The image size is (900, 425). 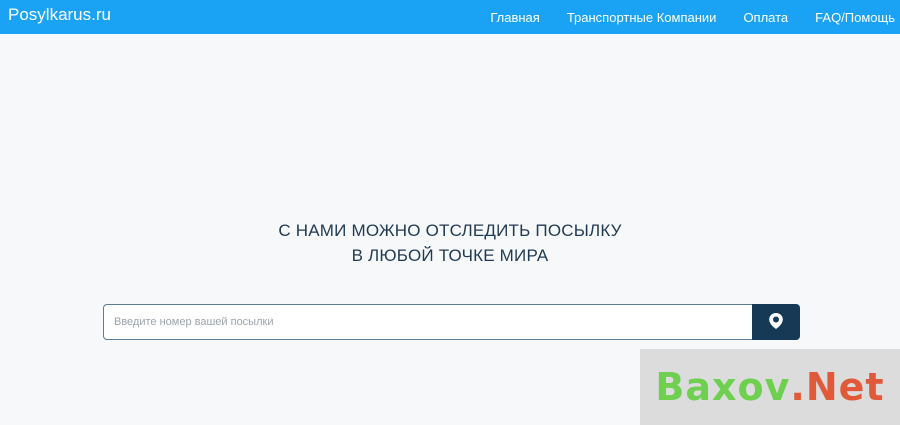 I want to click on watermark-logo: Baxov .Net, so click(x=770, y=387).